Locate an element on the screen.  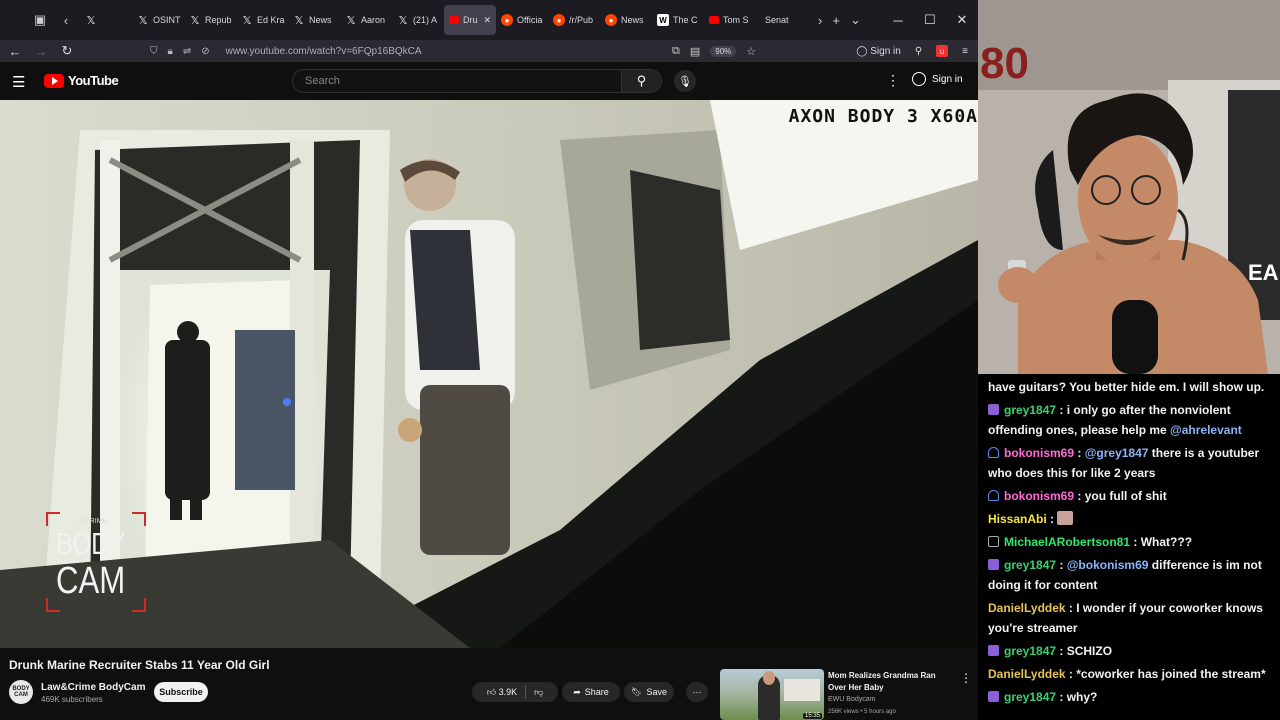
youtube-sign-in-button: Sign in is located at coordinates (937, 79).